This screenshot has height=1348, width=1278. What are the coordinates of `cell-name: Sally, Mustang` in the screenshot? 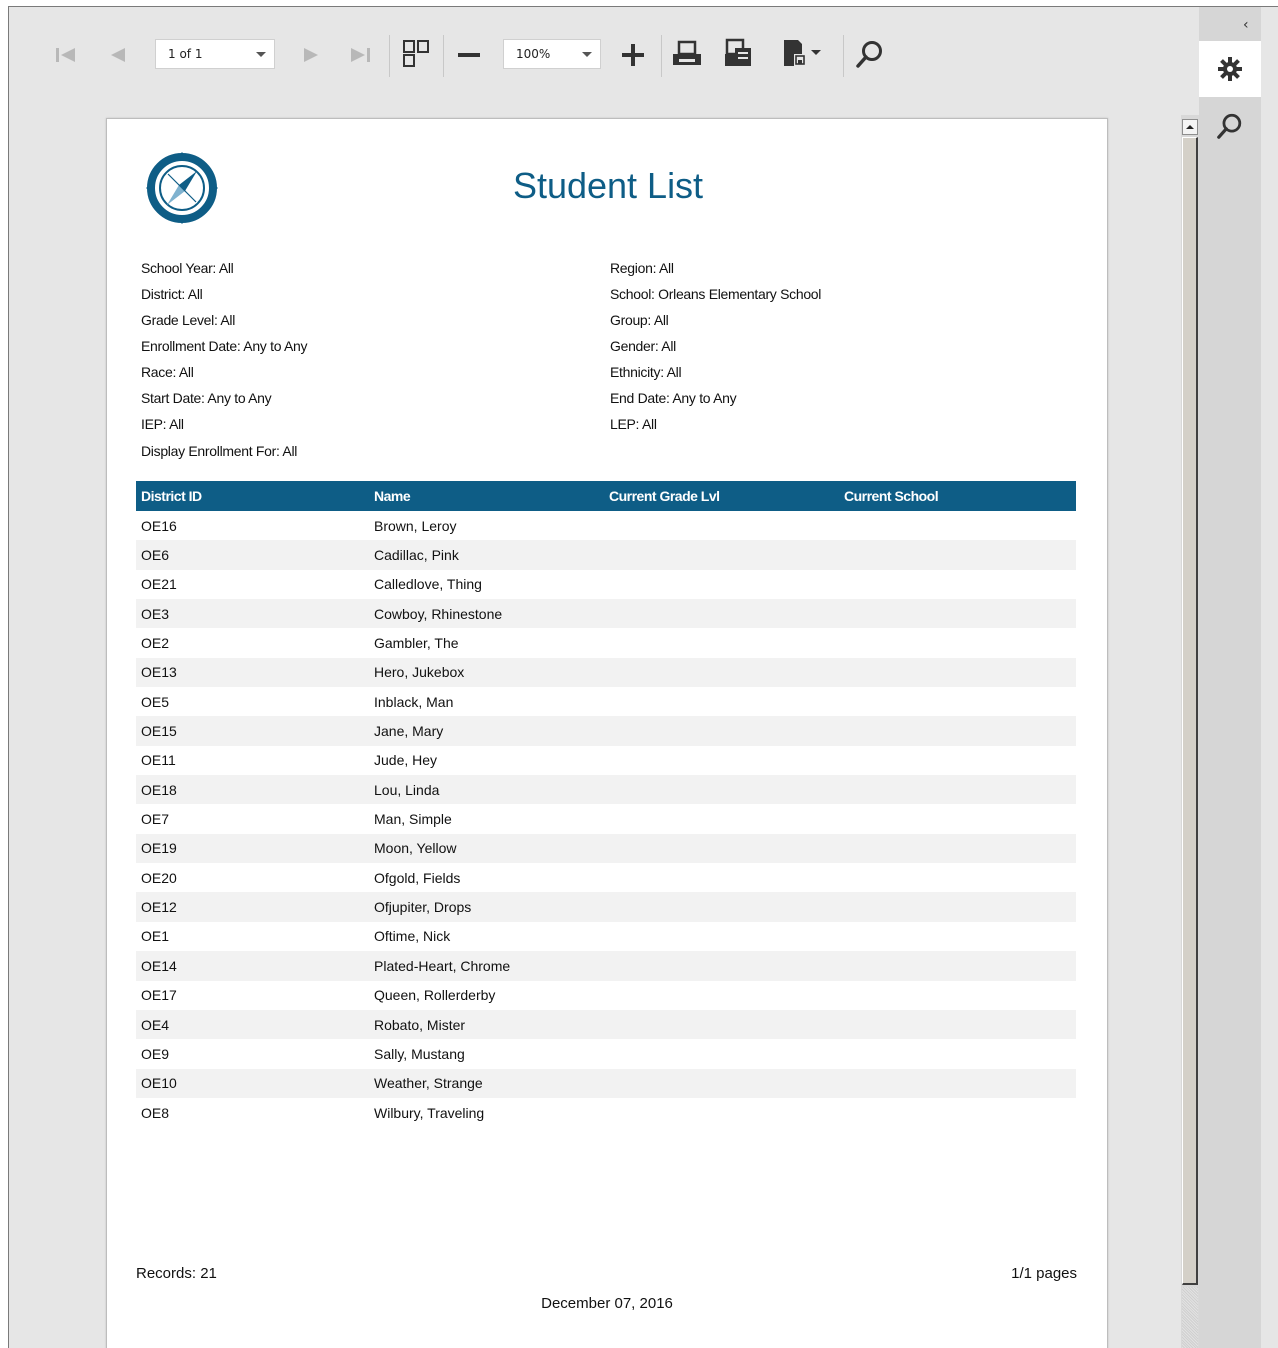 It's located at (419, 1053).